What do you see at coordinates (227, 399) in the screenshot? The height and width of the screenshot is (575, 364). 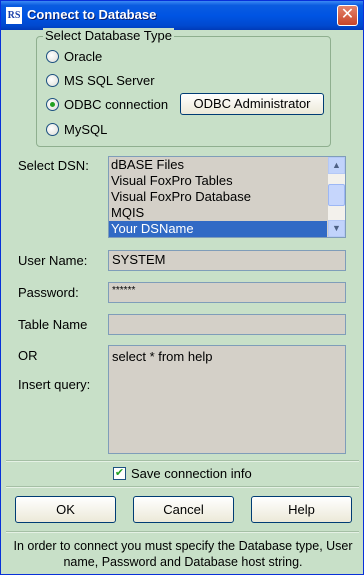 I see `query-textarea: select * from help` at bounding box center [227, 399].